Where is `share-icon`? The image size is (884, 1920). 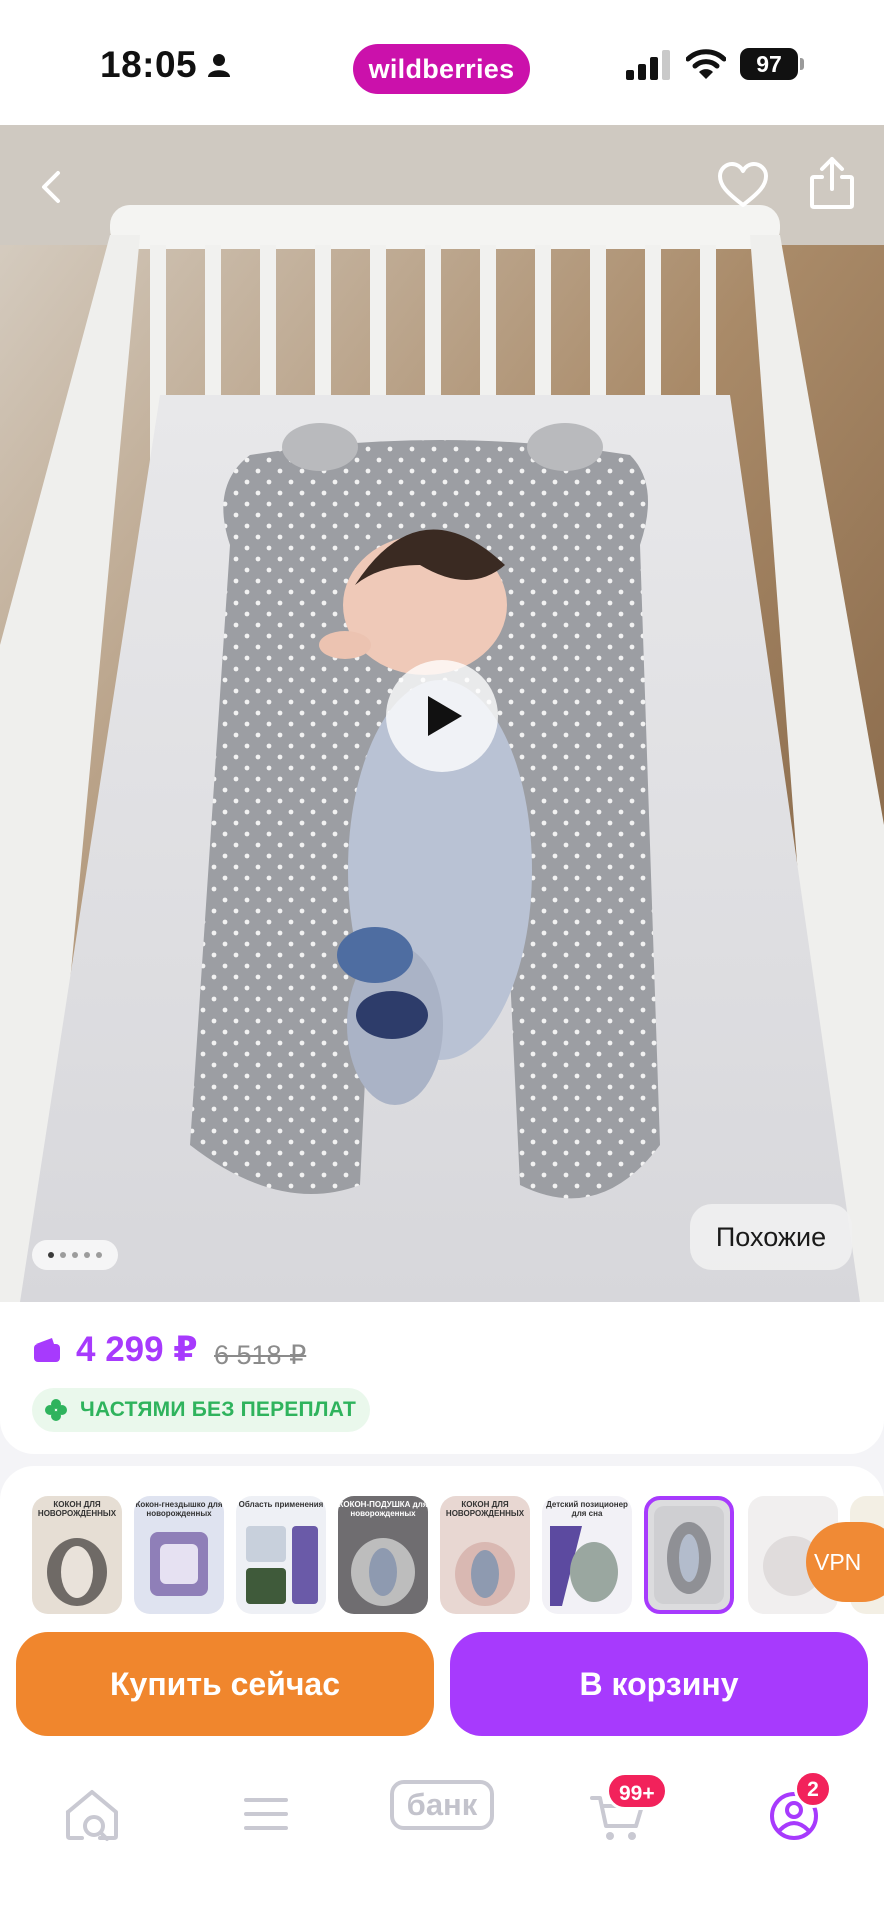 share-icon is located at coordinates (832, 183).